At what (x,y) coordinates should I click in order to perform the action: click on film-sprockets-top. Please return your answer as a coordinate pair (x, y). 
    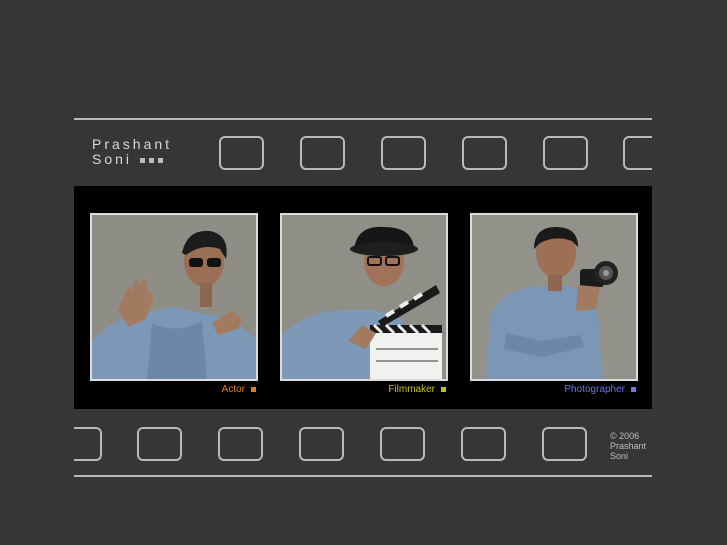
    Looking at the image, I should click on (363, 153).